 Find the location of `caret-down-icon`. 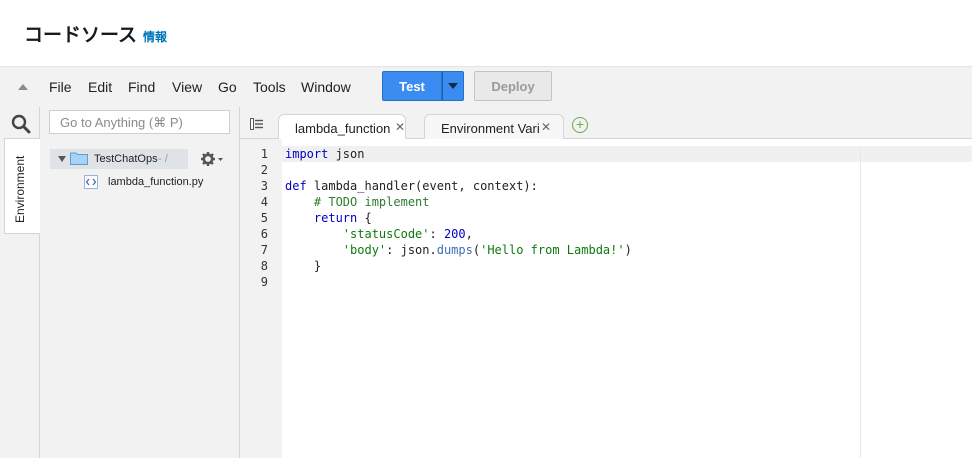

caret-down-icon is located at coordinates (453, 86).